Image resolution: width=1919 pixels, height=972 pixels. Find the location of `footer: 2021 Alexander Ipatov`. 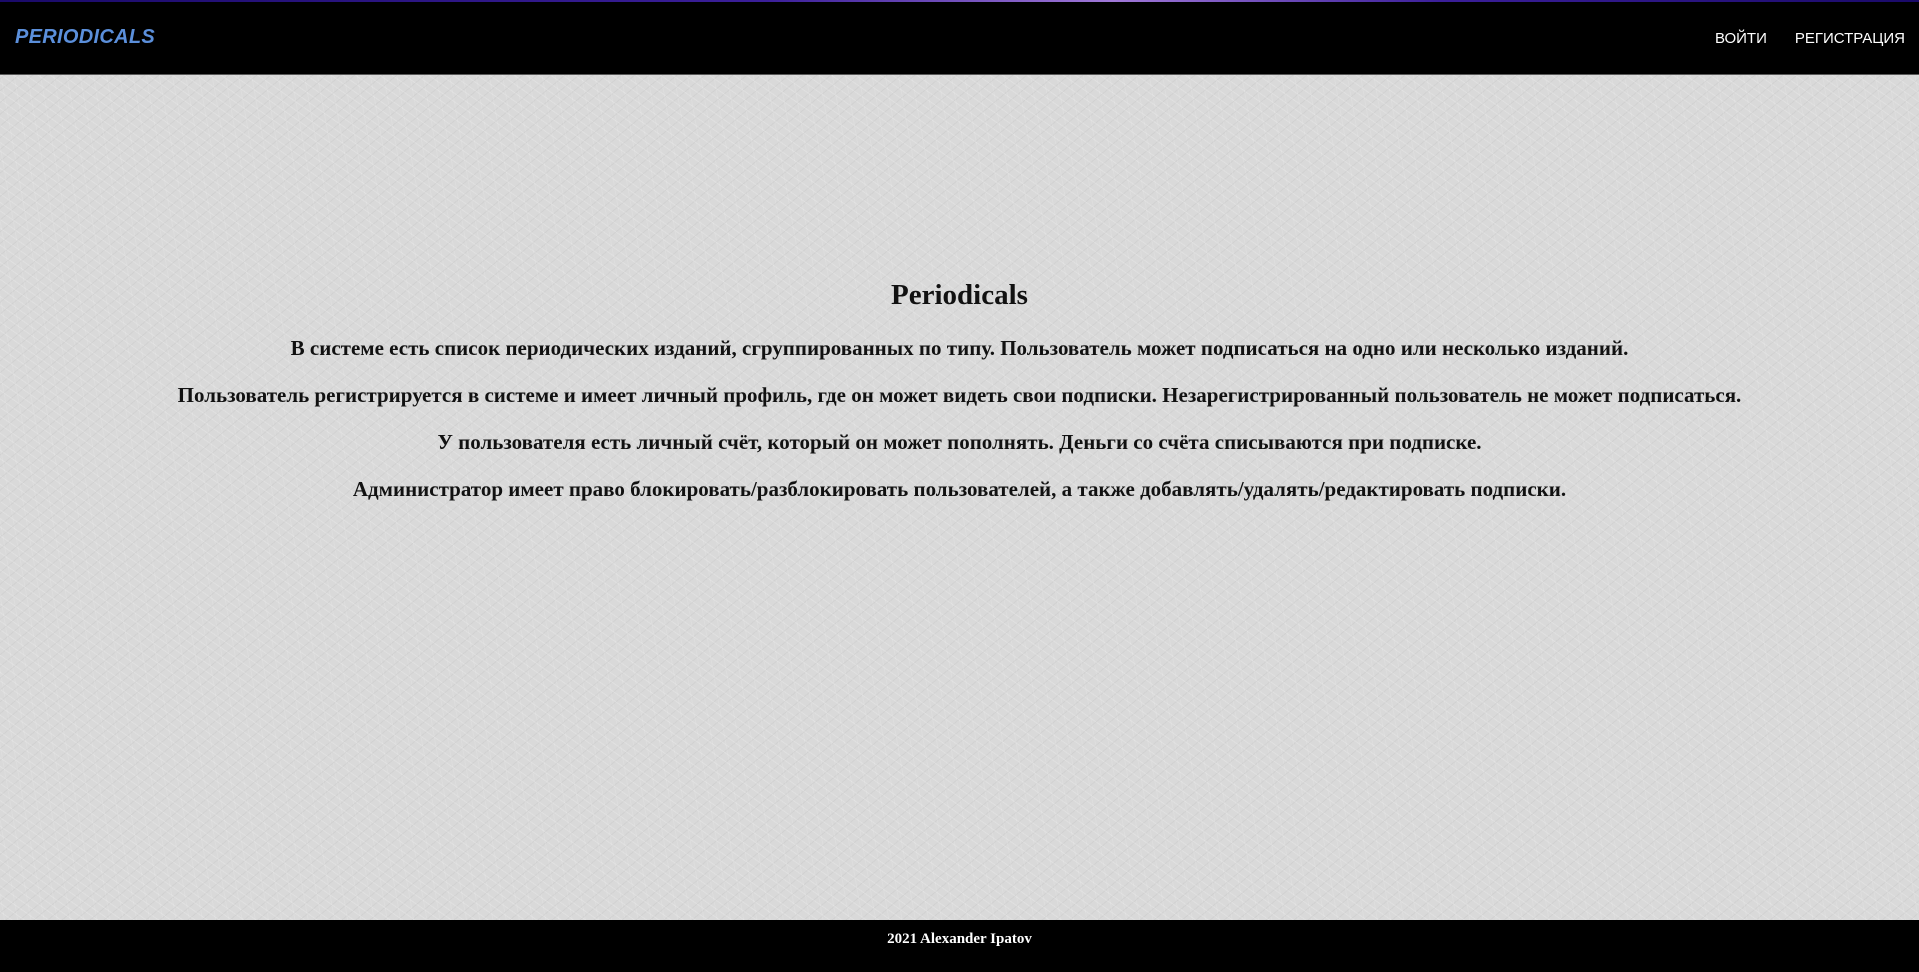

footer: 2021 Alexander Ipatov is located at coordinates (959, 946).